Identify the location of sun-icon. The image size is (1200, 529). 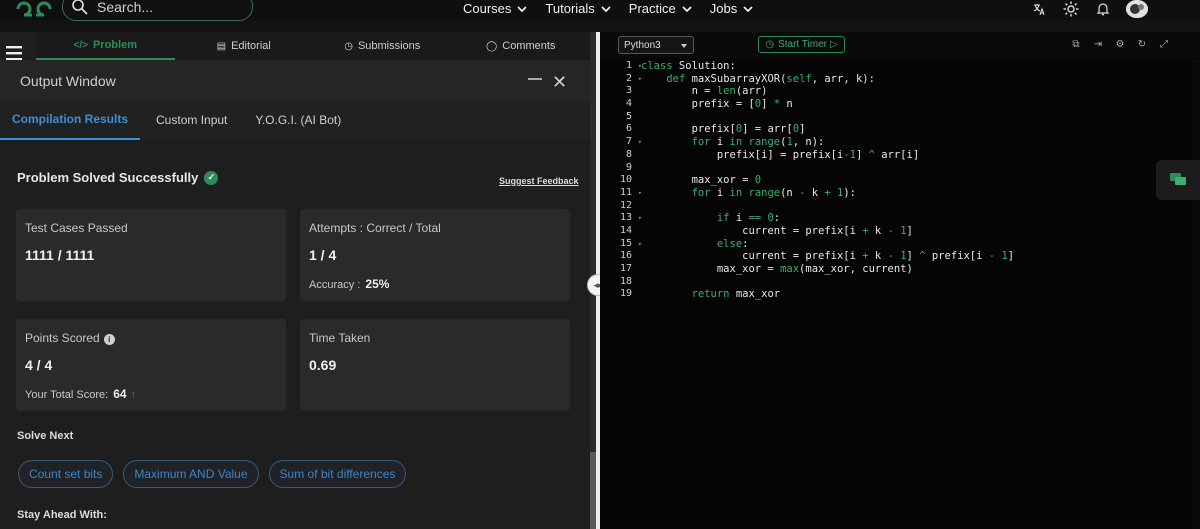
(1071, 9).